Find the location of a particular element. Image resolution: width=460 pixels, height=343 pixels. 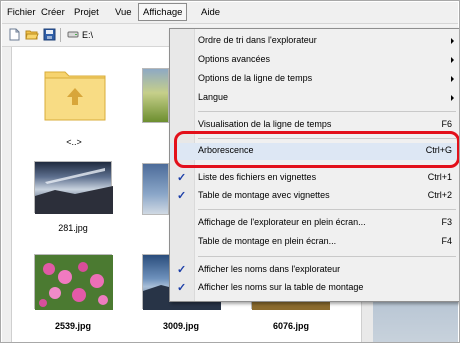

save-icon is located at coordinates (49, 34).